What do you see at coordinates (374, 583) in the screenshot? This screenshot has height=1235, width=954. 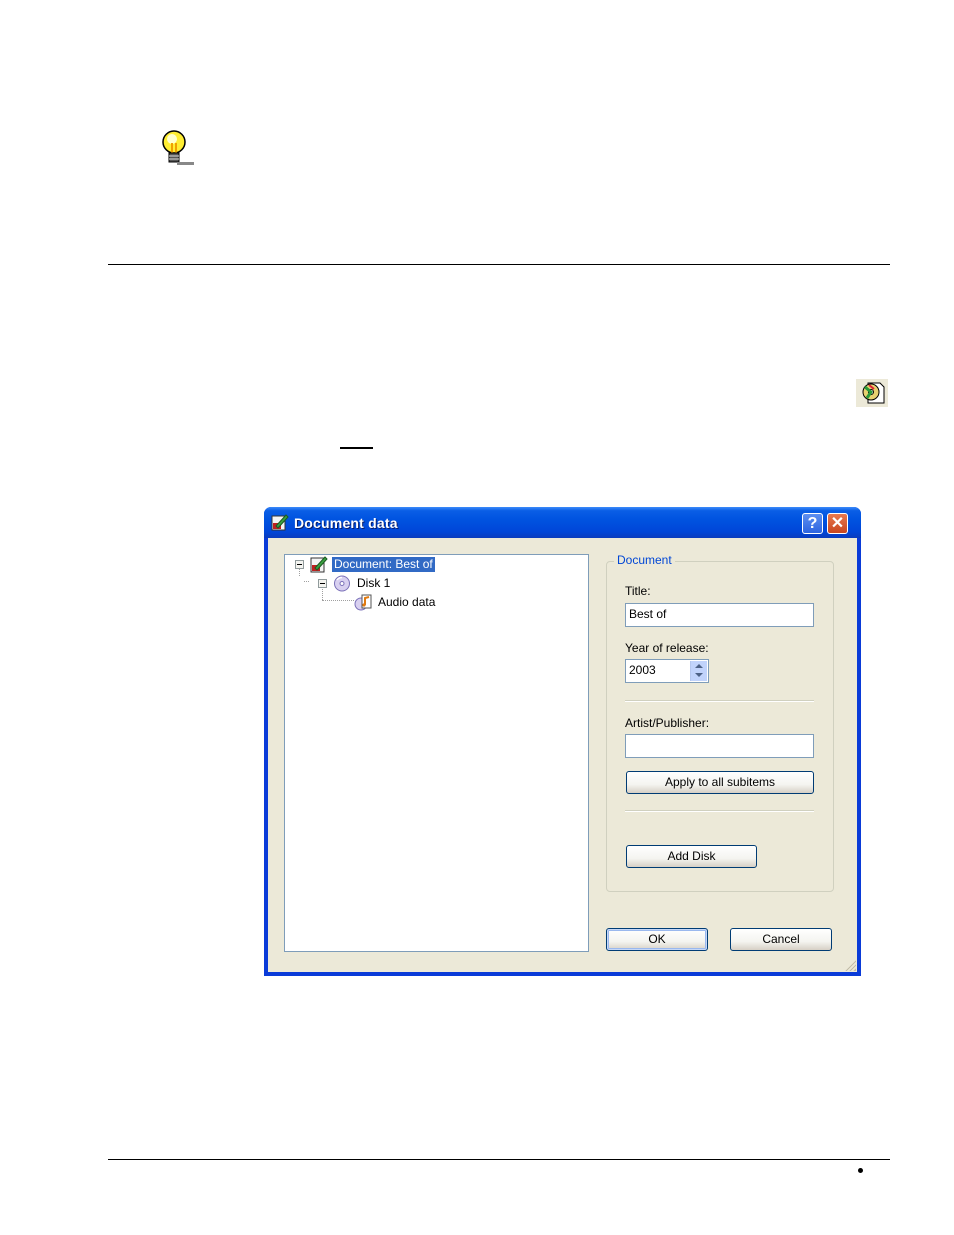 I see `tree-item-label: Disk 1` at bounding box center [374, 583].